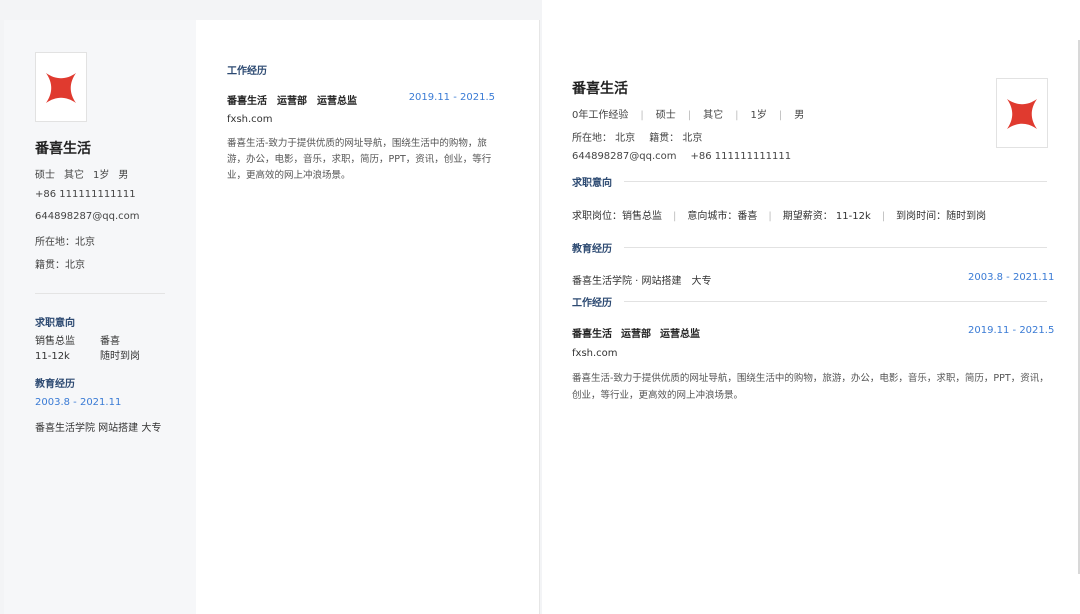  Describe the element at coordinates (676, 138) in the screenshot. I see `native: 籍贯： 北京` at that location.